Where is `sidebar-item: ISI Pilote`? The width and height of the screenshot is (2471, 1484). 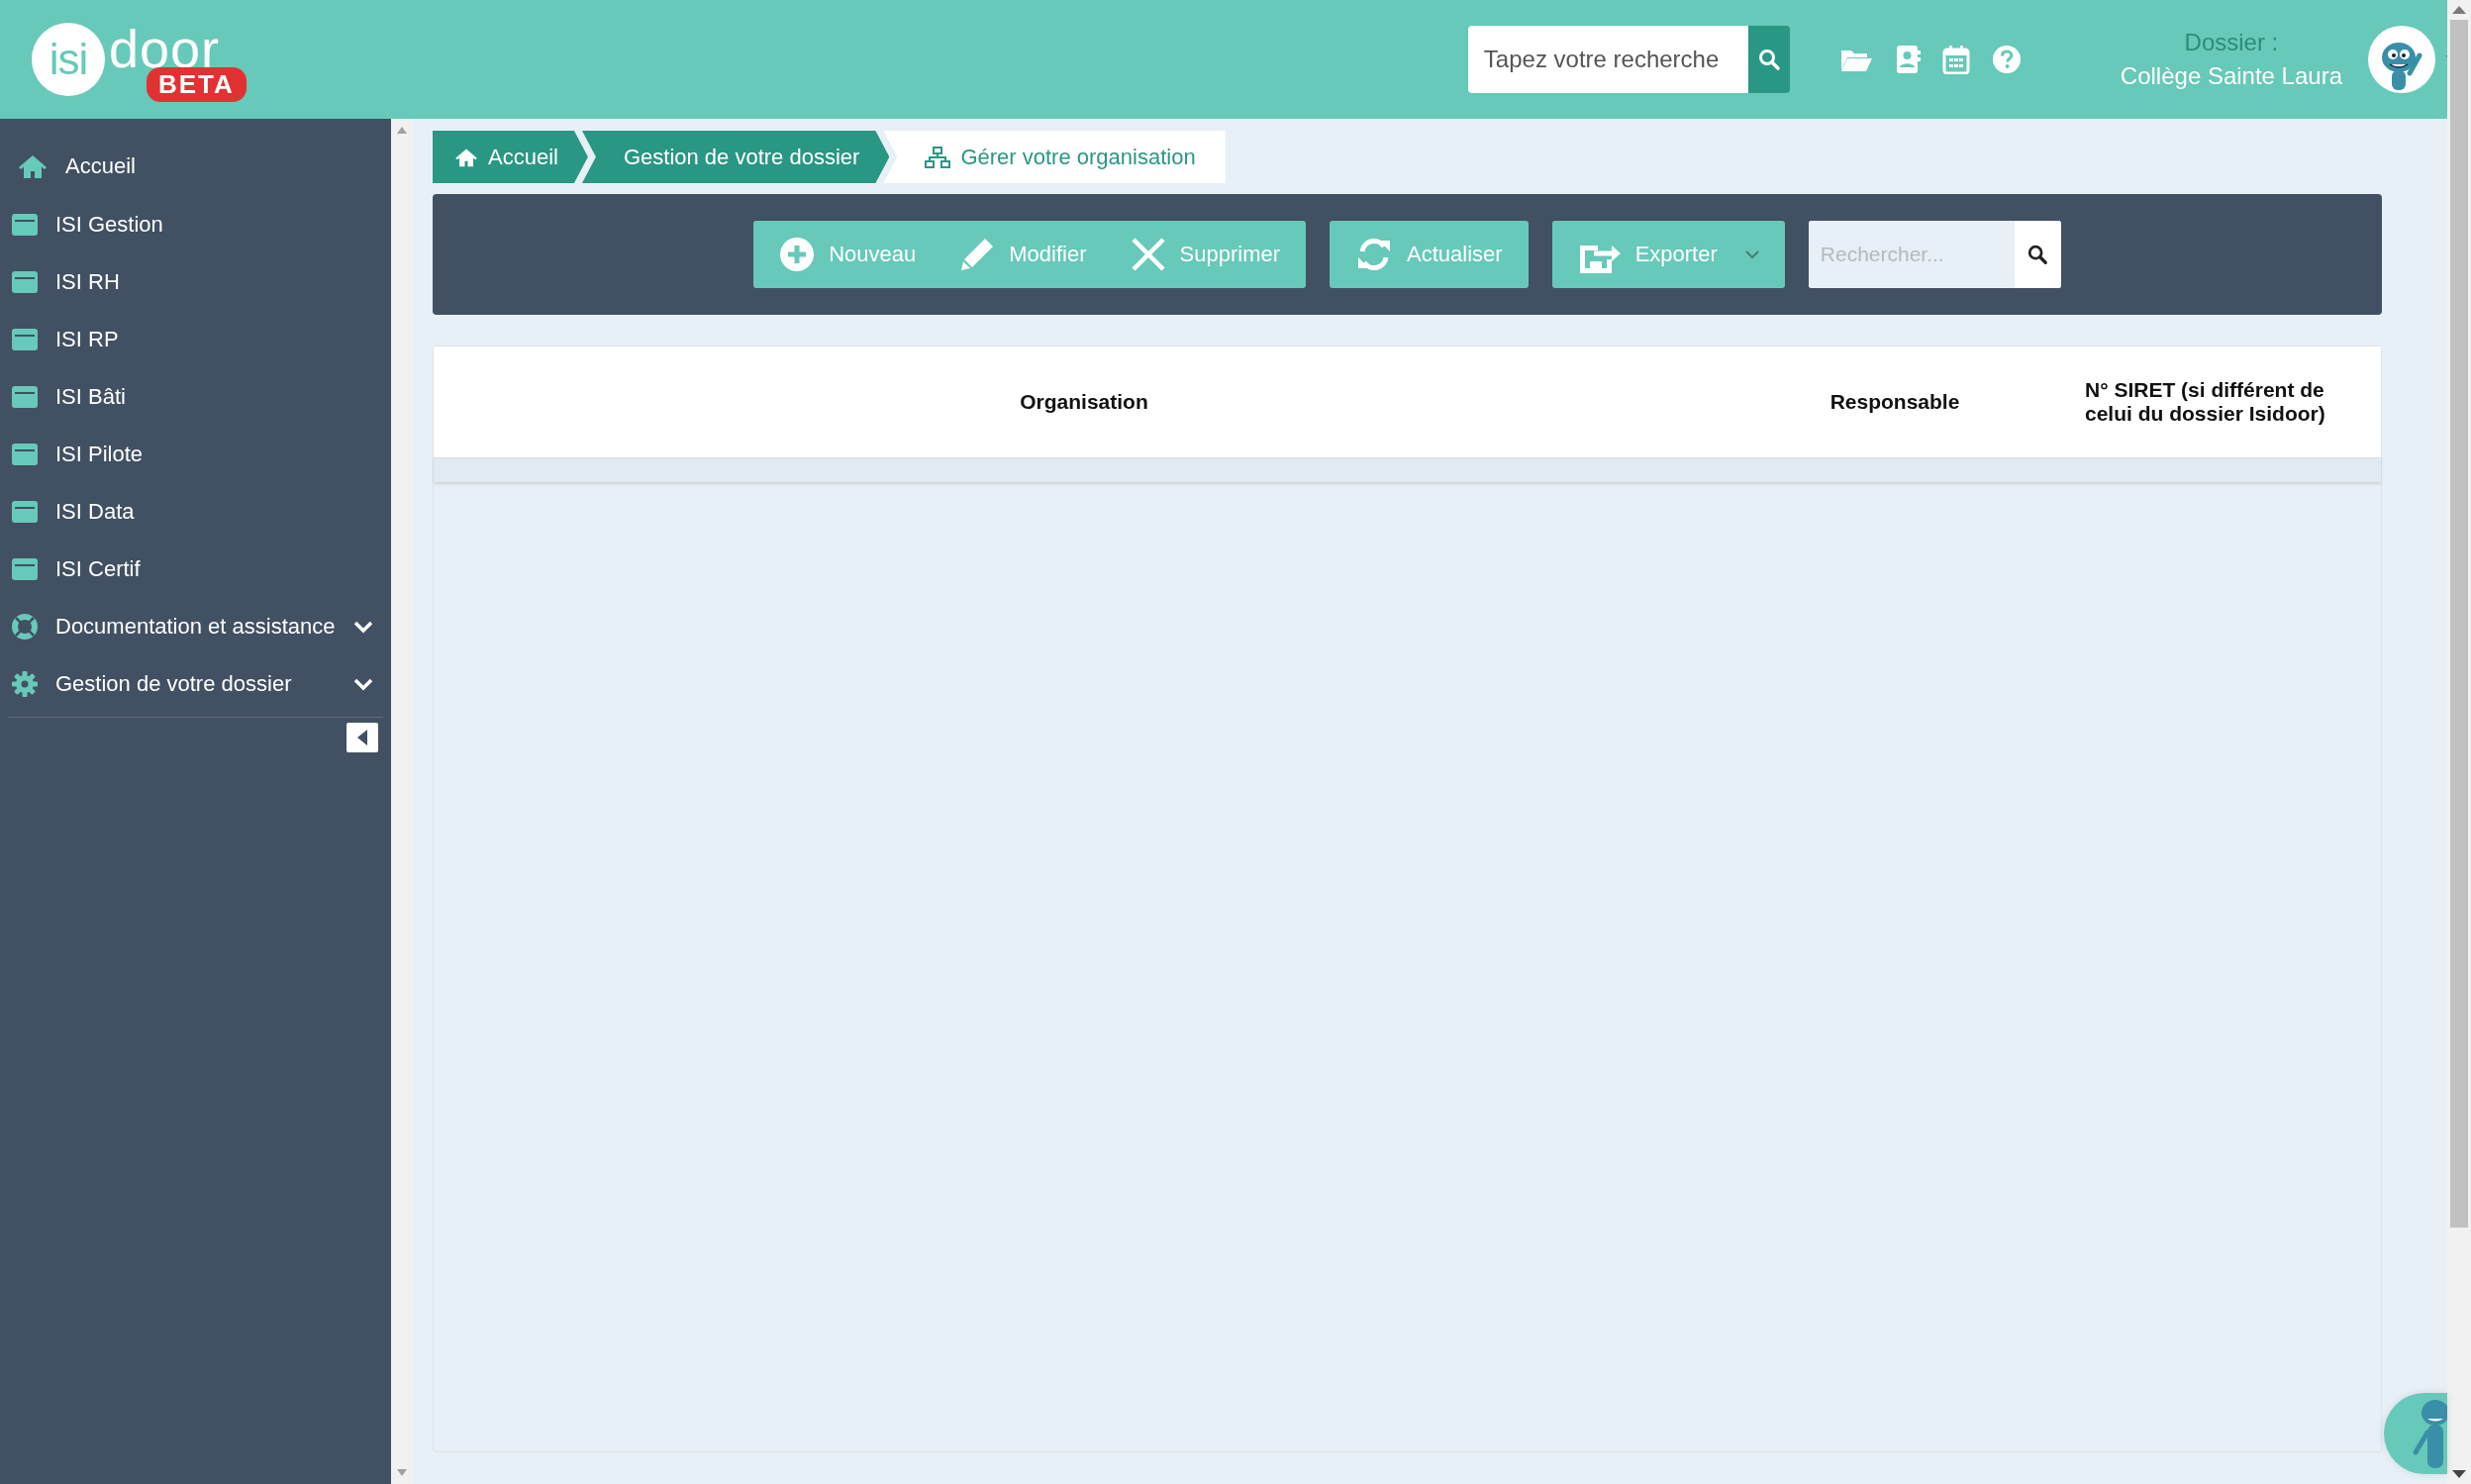 sidebar-item: ISI Pilote is located at coordinates (195, 454).